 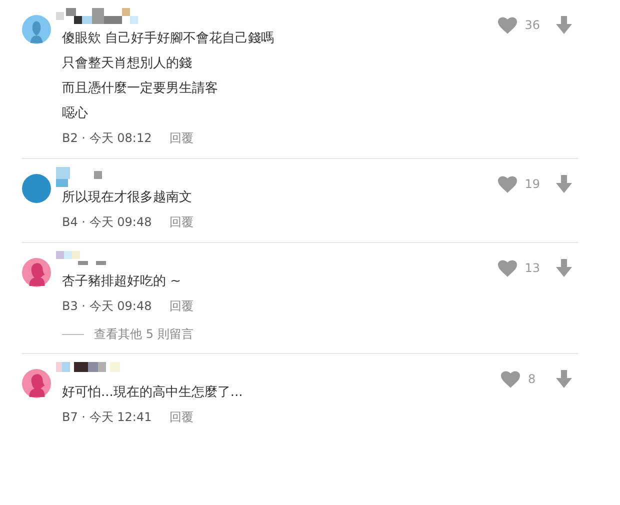 I want to click on comment-meta: B7 · 今天 12:41, so click(x=107, y=417).